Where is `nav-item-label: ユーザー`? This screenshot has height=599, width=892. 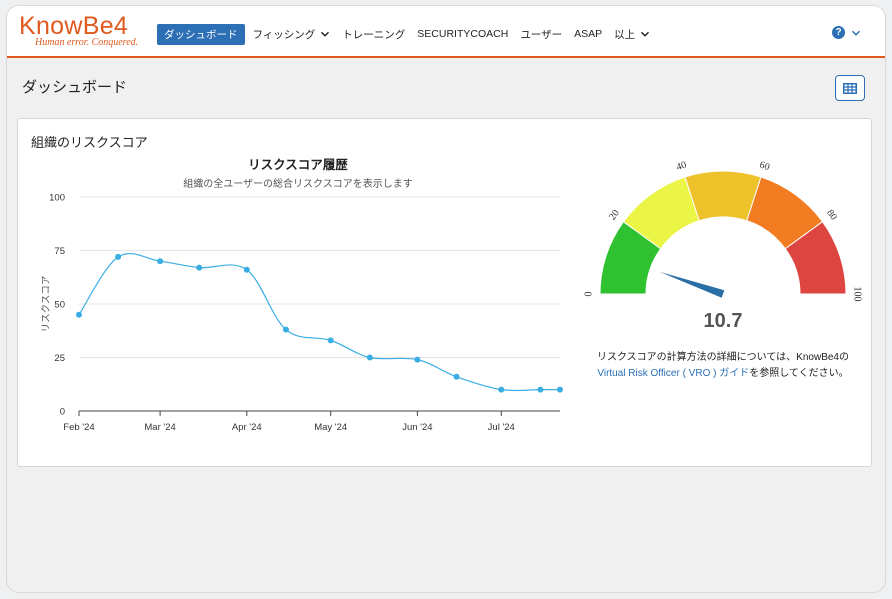 nav-item-label: ユーザー is located at coordinates (541, 34).